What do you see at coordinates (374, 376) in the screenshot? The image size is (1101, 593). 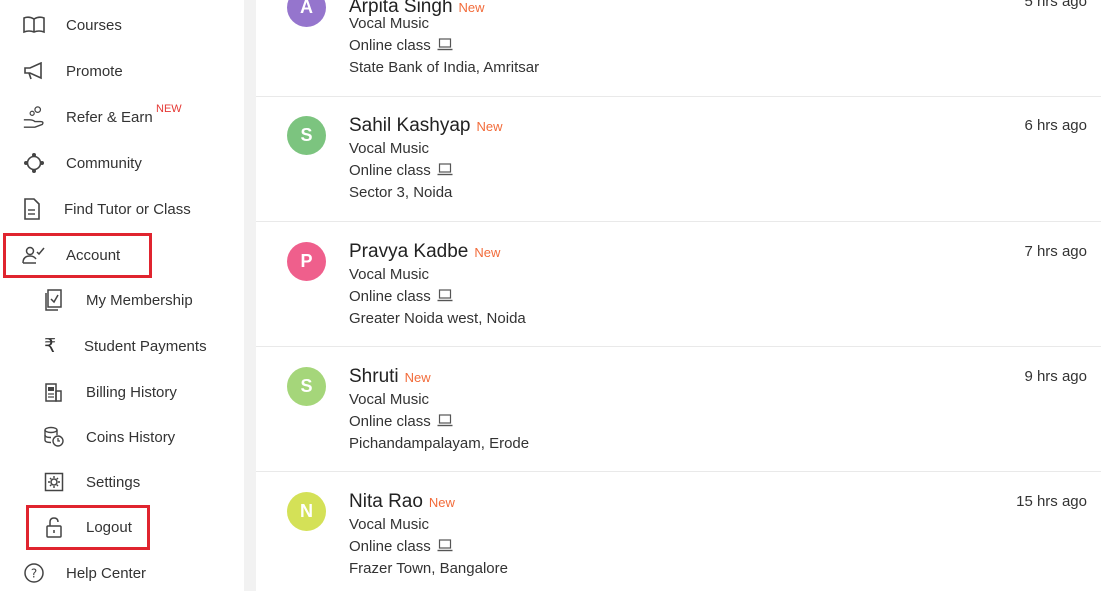 I see `student-name-text: Shruti` at bounding box center [374, 376].